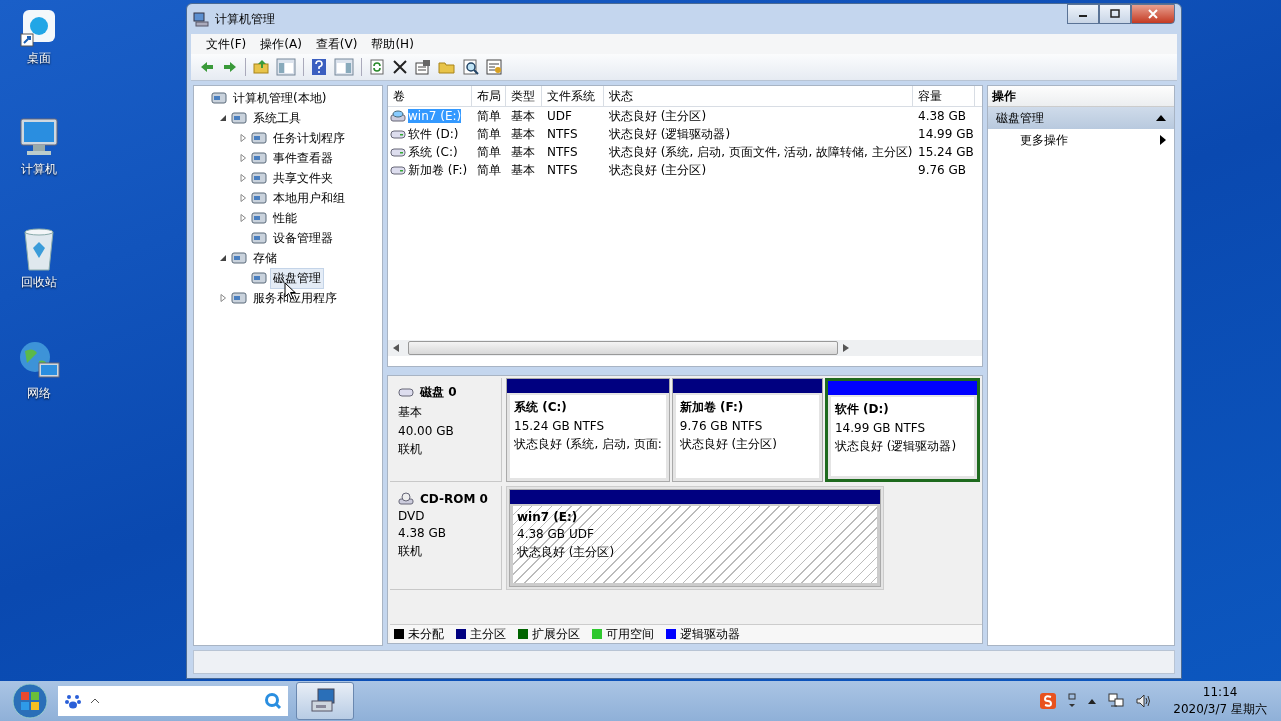 The width and height of the screenshot is (1281, 721). What do you see at coordinates (297, 278) in the screenshot?
I see `tree-item: 磁盘管理` at bounding box center [297, 278].